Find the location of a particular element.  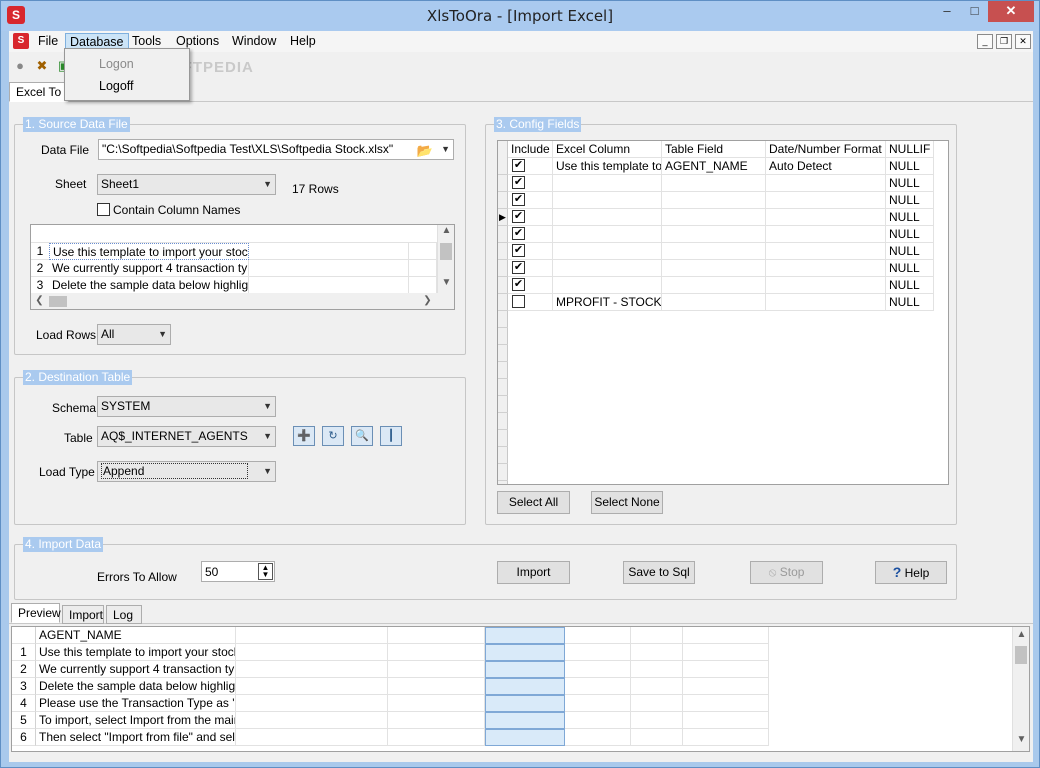

maximize-button: □ is located at coordinates (974, 11).